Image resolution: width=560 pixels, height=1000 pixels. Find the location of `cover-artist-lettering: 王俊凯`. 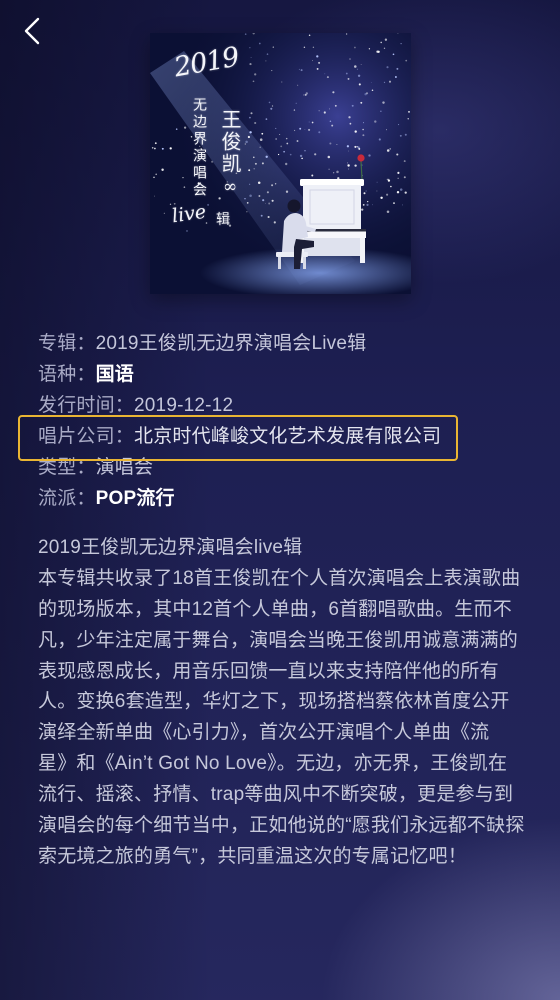

cover-artist-lettering: 王俊凯 is located at coordinates (230, 142).